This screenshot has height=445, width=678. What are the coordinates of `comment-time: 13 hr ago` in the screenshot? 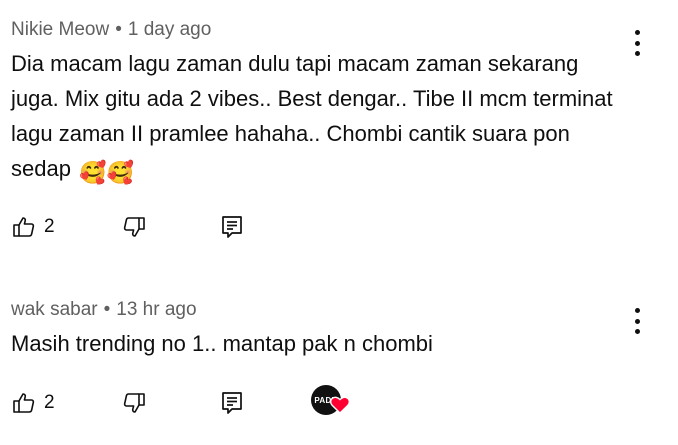 It's located at (156, 309).